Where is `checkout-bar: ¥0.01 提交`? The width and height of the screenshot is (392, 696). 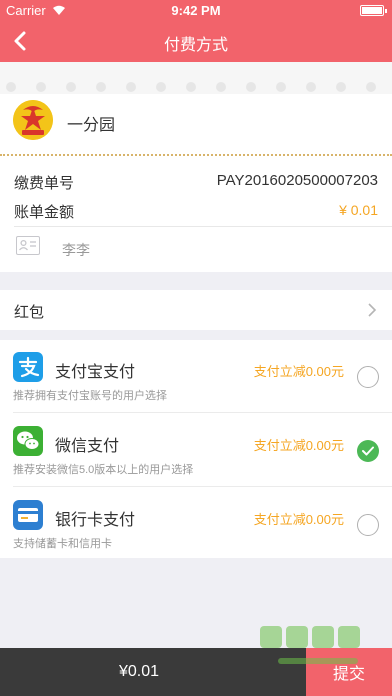 checkout-bar: ¥0.01 提交 is located at coordinates (196, 672).